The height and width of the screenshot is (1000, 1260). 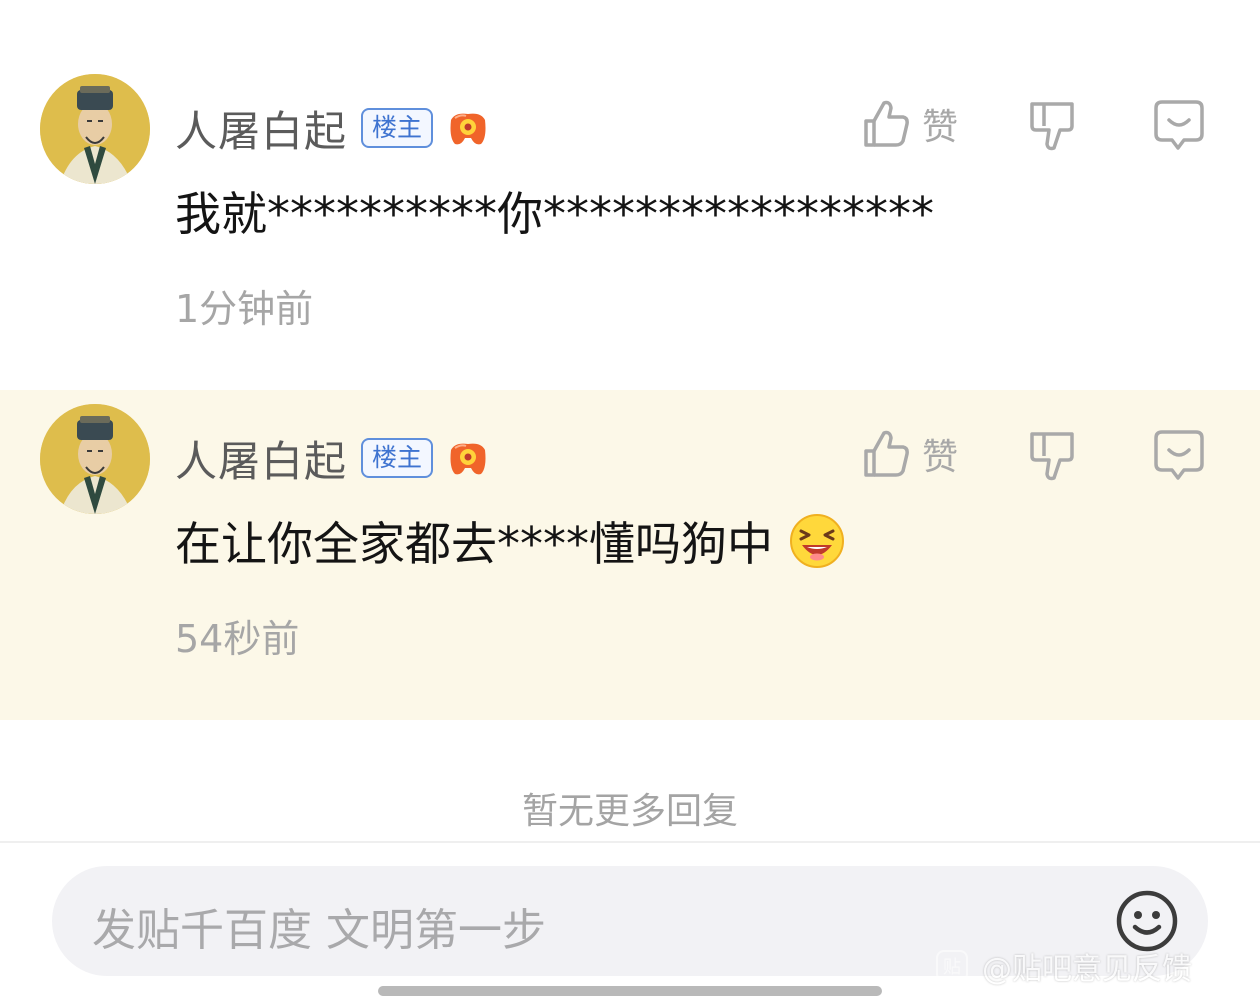 What do you see at coordinates (629, 811) in the screenshot?
I see `no-more-replies: 暂无更多回复` at bounding box center [629, 811].